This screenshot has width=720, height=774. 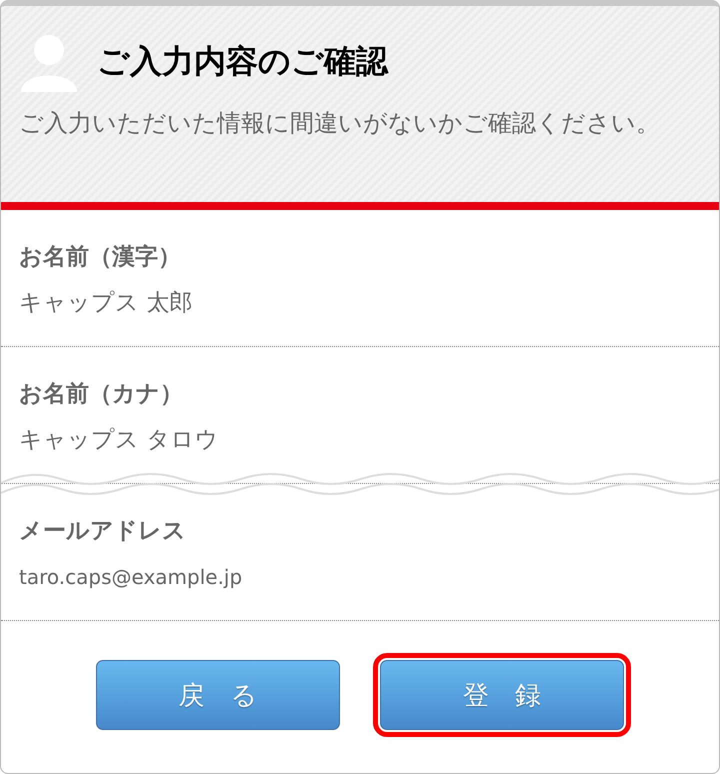 What do you see at coordinates (131, 577) in the screenshot?
I see `field-value: taro.caps@example.jp` at bounding box center [131, 577].